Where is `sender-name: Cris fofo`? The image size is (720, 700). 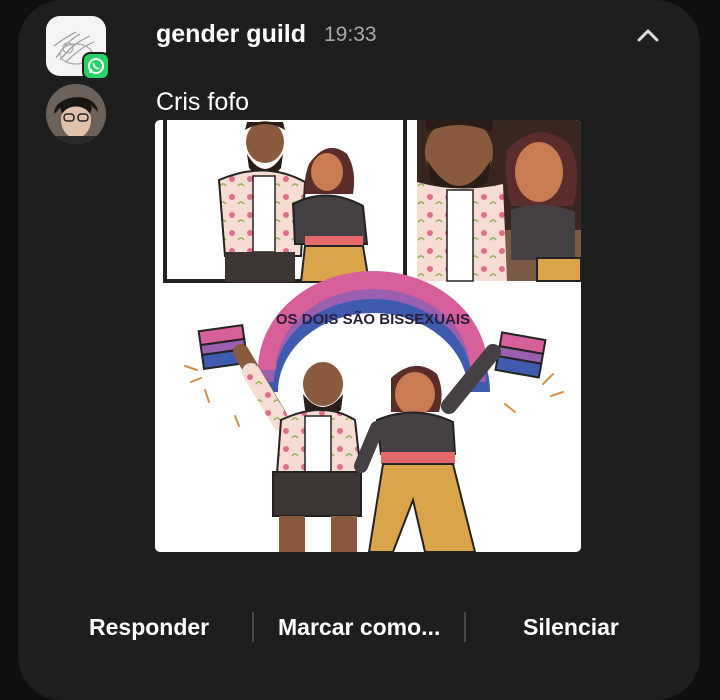
sender-name: Cris fofo is located at coordinates (203, 102).